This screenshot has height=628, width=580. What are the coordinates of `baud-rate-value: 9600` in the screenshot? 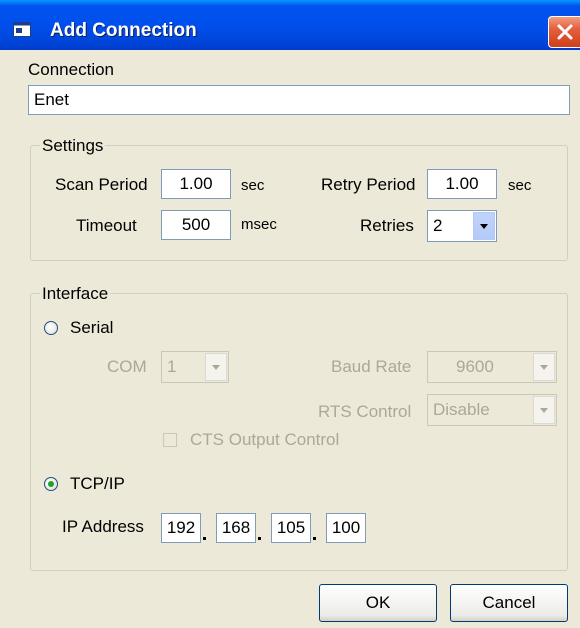 It's located at (475, 366).